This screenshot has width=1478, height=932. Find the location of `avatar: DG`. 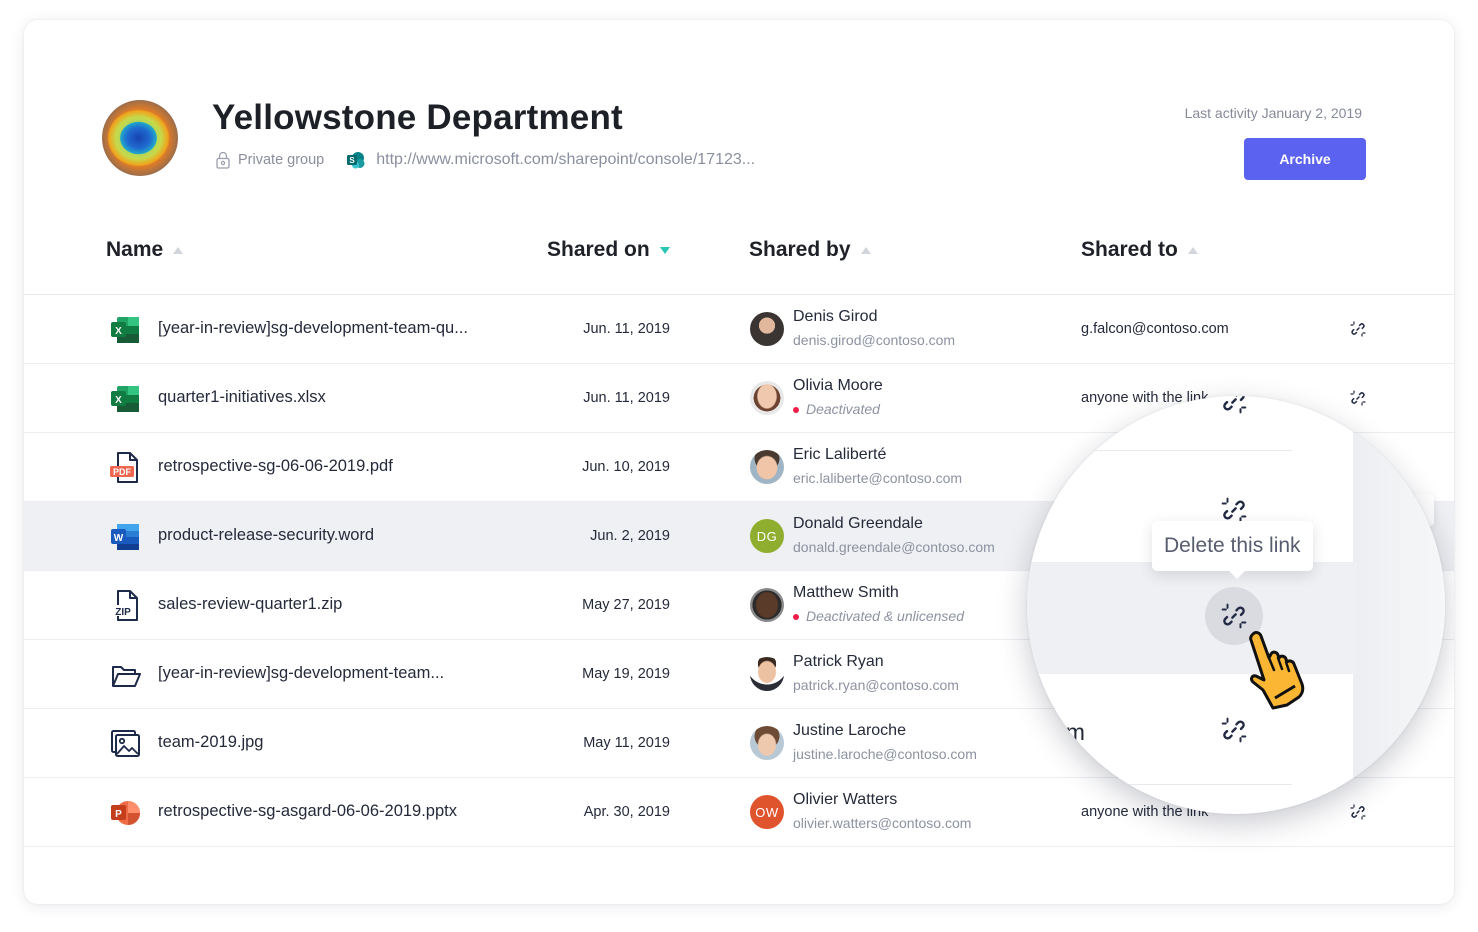

avatar: DG is located at coordinates (767, 536).